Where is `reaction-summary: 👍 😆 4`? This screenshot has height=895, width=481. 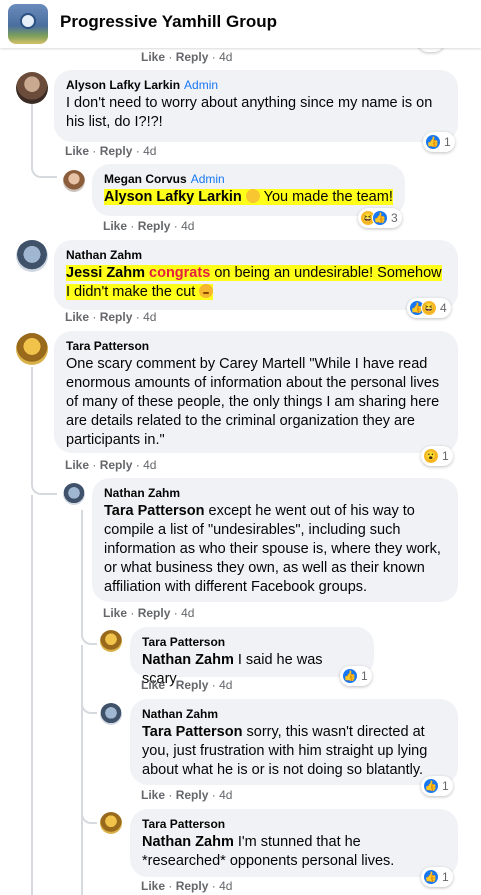 reaction-summary: 👍 😆 4 is located at coordinates (429, 308).